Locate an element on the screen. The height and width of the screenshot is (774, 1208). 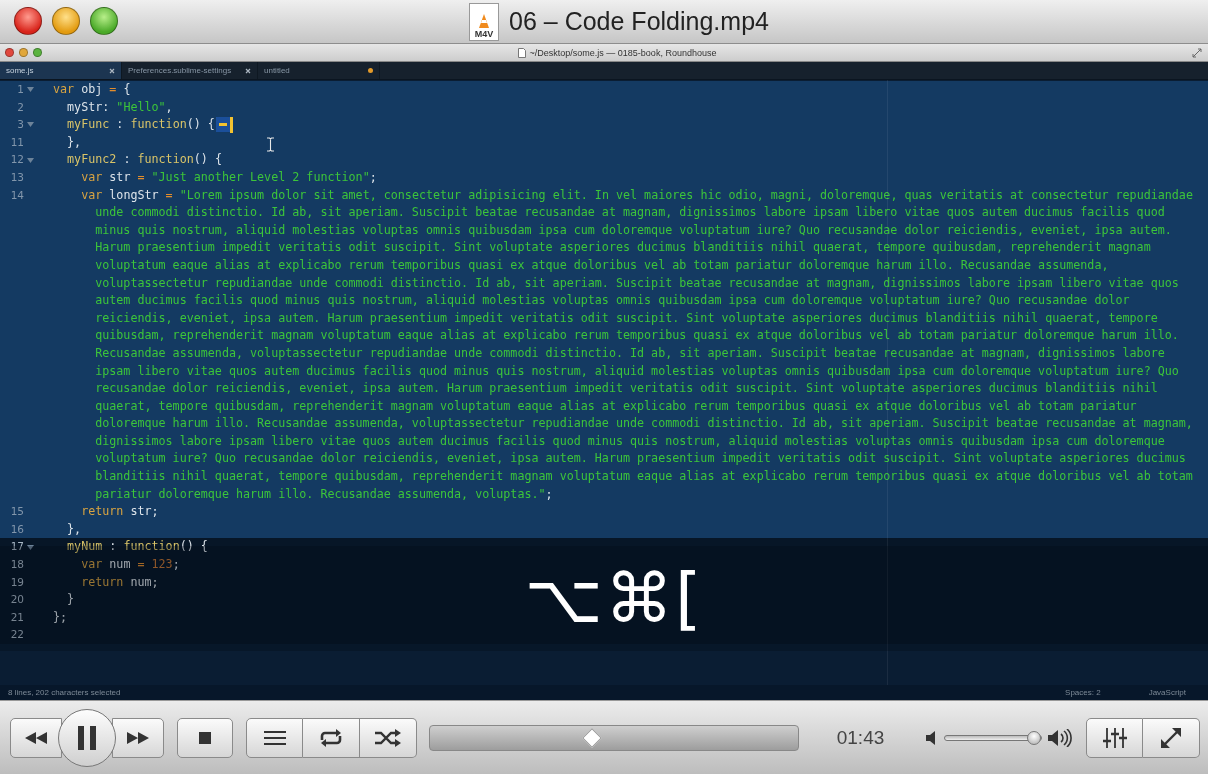
editor-tab: untitled is located at coordinates (319, 70).